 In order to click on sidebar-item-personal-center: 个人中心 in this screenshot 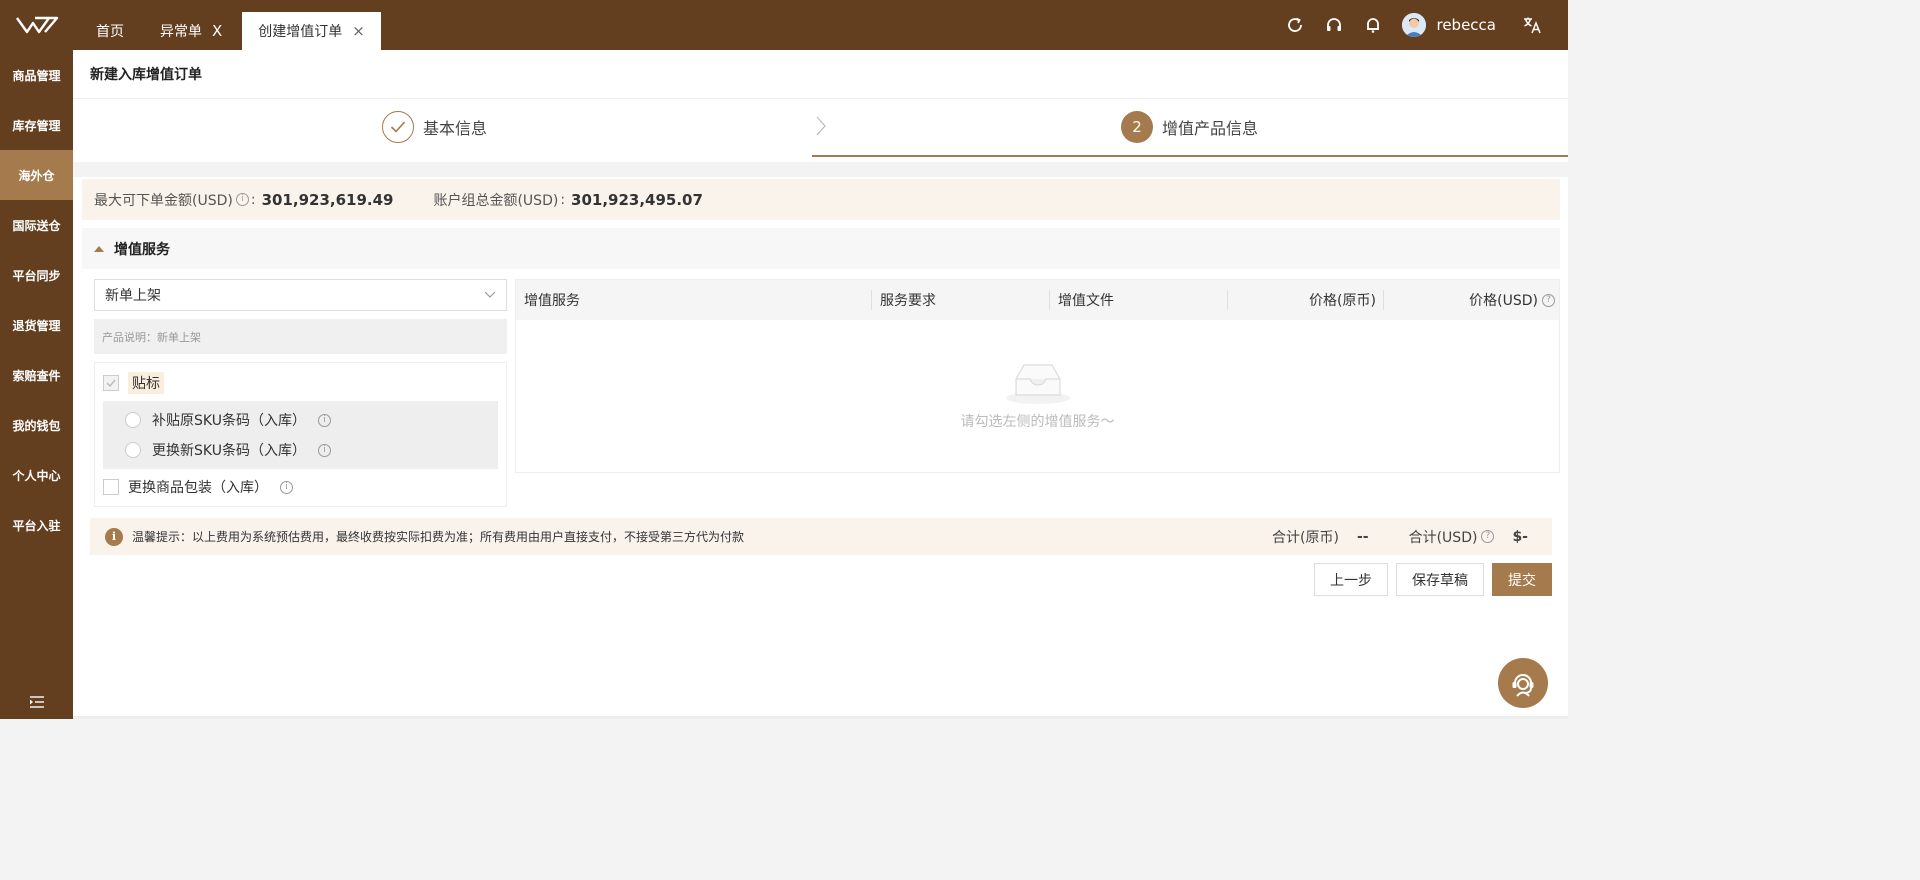, I will do `click(36, 475)`.